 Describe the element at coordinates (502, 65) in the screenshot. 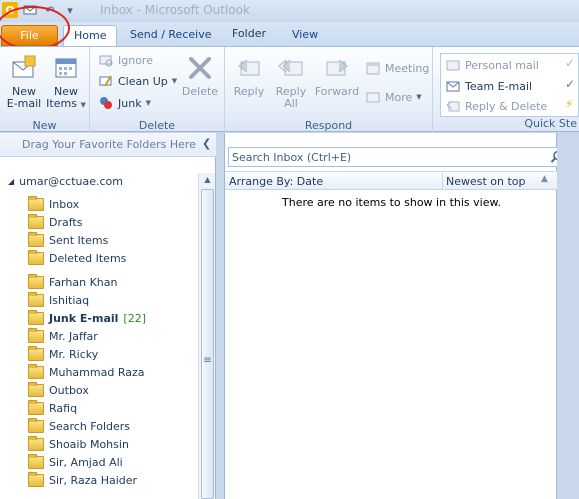

I see `personal-mail-label: Personal mail` at that location.